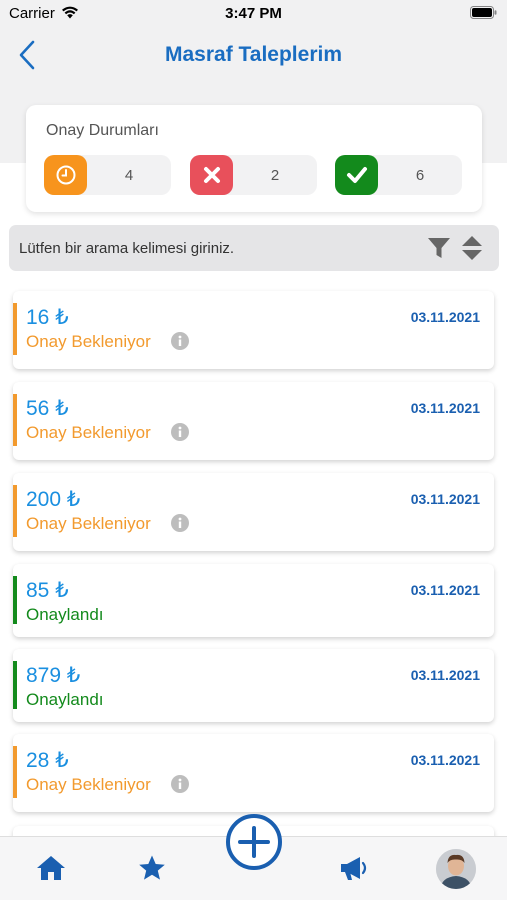  I want to click on request-card: 56 ₺ 03.11.2021 Onay Bekleniyor, so click(253, 421).